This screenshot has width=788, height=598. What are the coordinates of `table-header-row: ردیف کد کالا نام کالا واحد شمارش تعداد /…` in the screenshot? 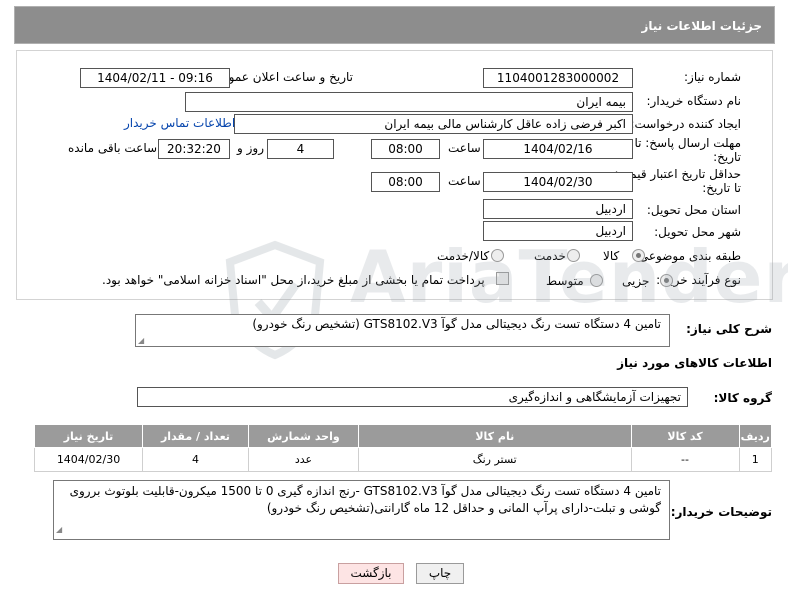 It's located at (403, 436).